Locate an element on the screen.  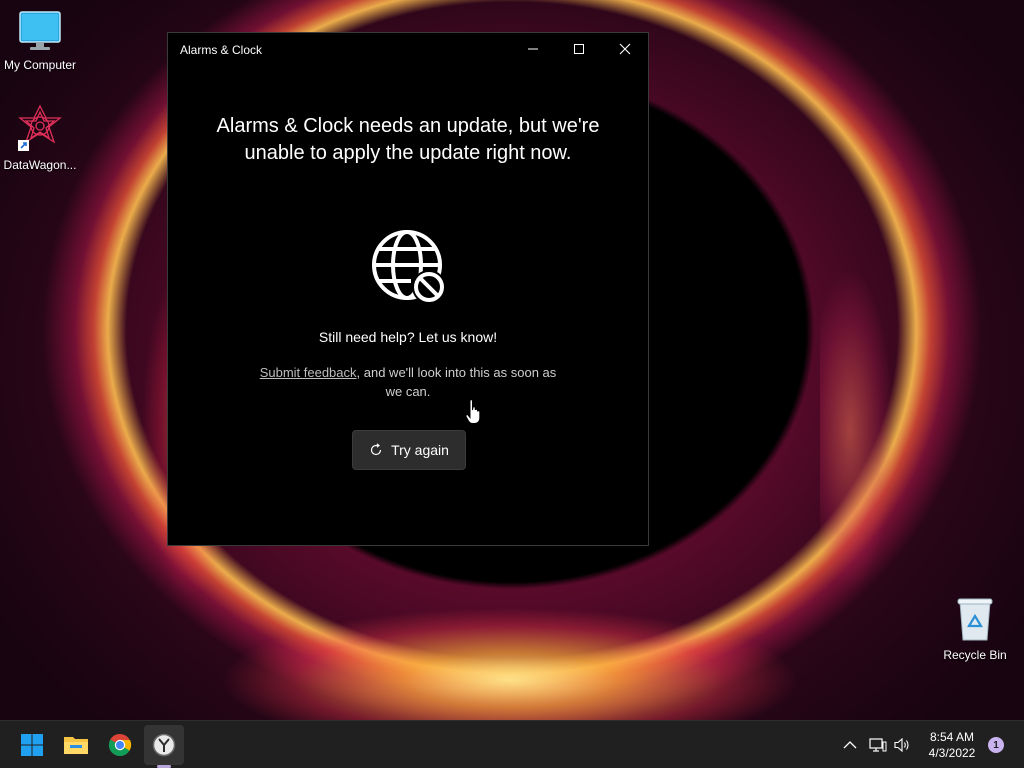
desktop-icon-my-computer: My Computer is located at coordinates (40, 41).